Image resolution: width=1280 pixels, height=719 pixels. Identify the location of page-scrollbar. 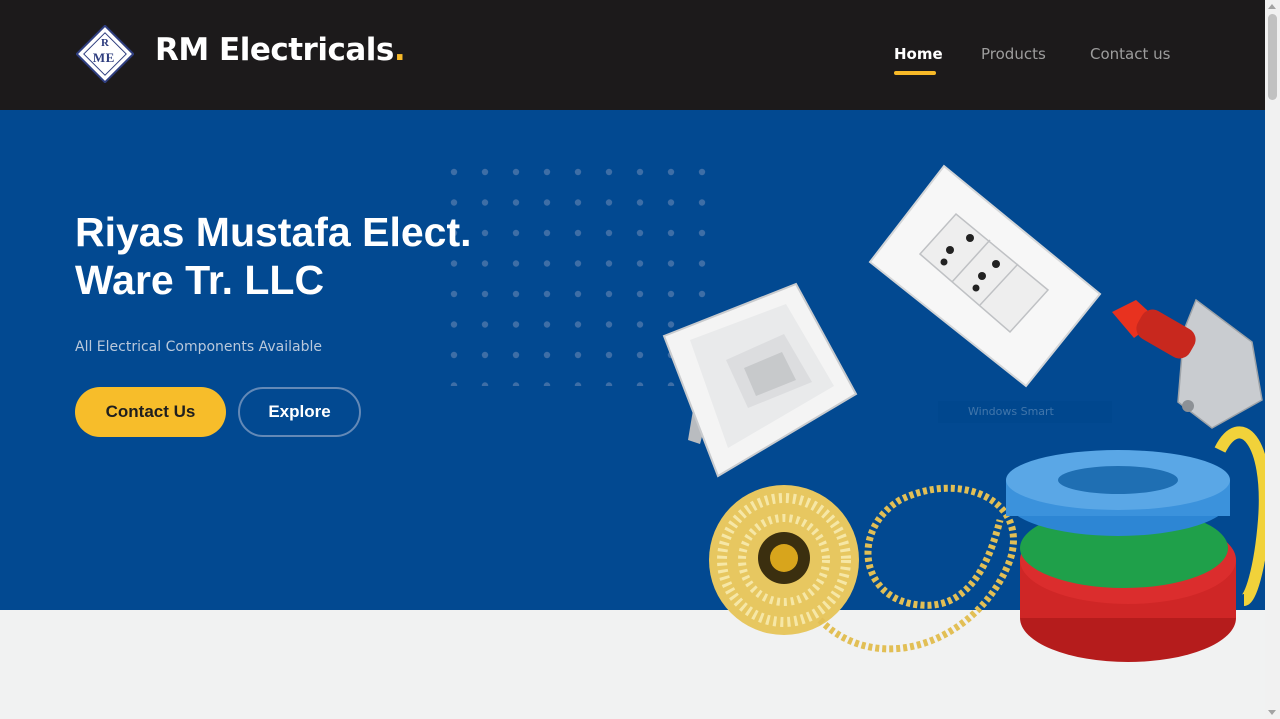
(1272, 359).